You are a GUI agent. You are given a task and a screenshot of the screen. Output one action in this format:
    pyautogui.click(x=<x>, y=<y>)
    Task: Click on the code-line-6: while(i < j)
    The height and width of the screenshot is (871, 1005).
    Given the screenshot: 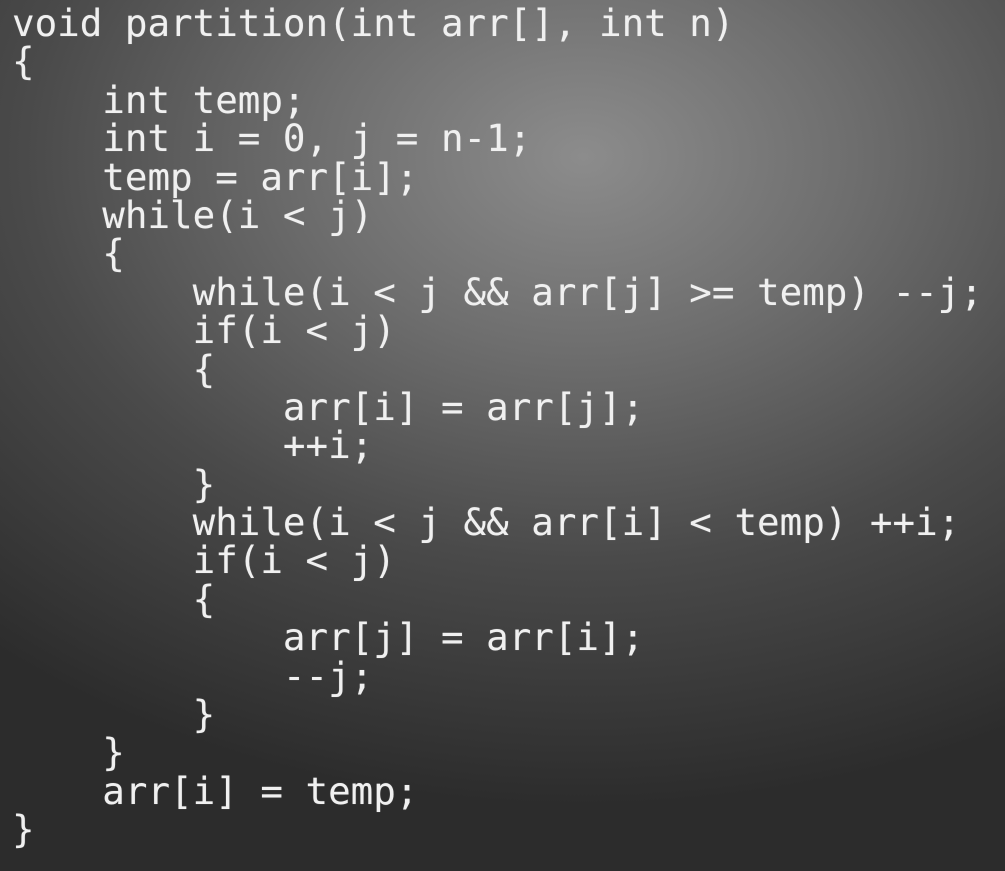 What is the action you would take?
    pyautogui.click(x=193, y=214)
    